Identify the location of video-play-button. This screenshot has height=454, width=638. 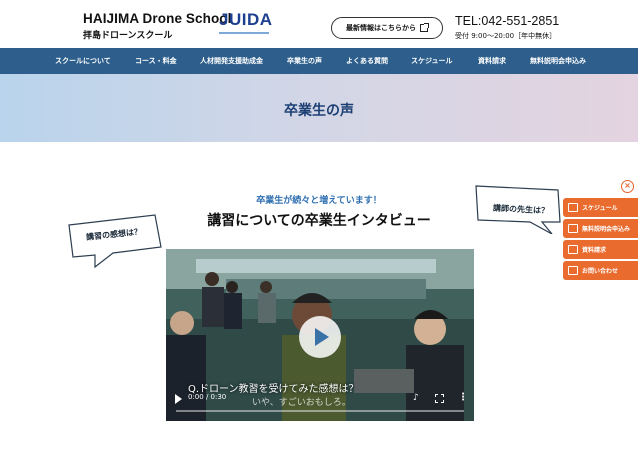
(320, 337).